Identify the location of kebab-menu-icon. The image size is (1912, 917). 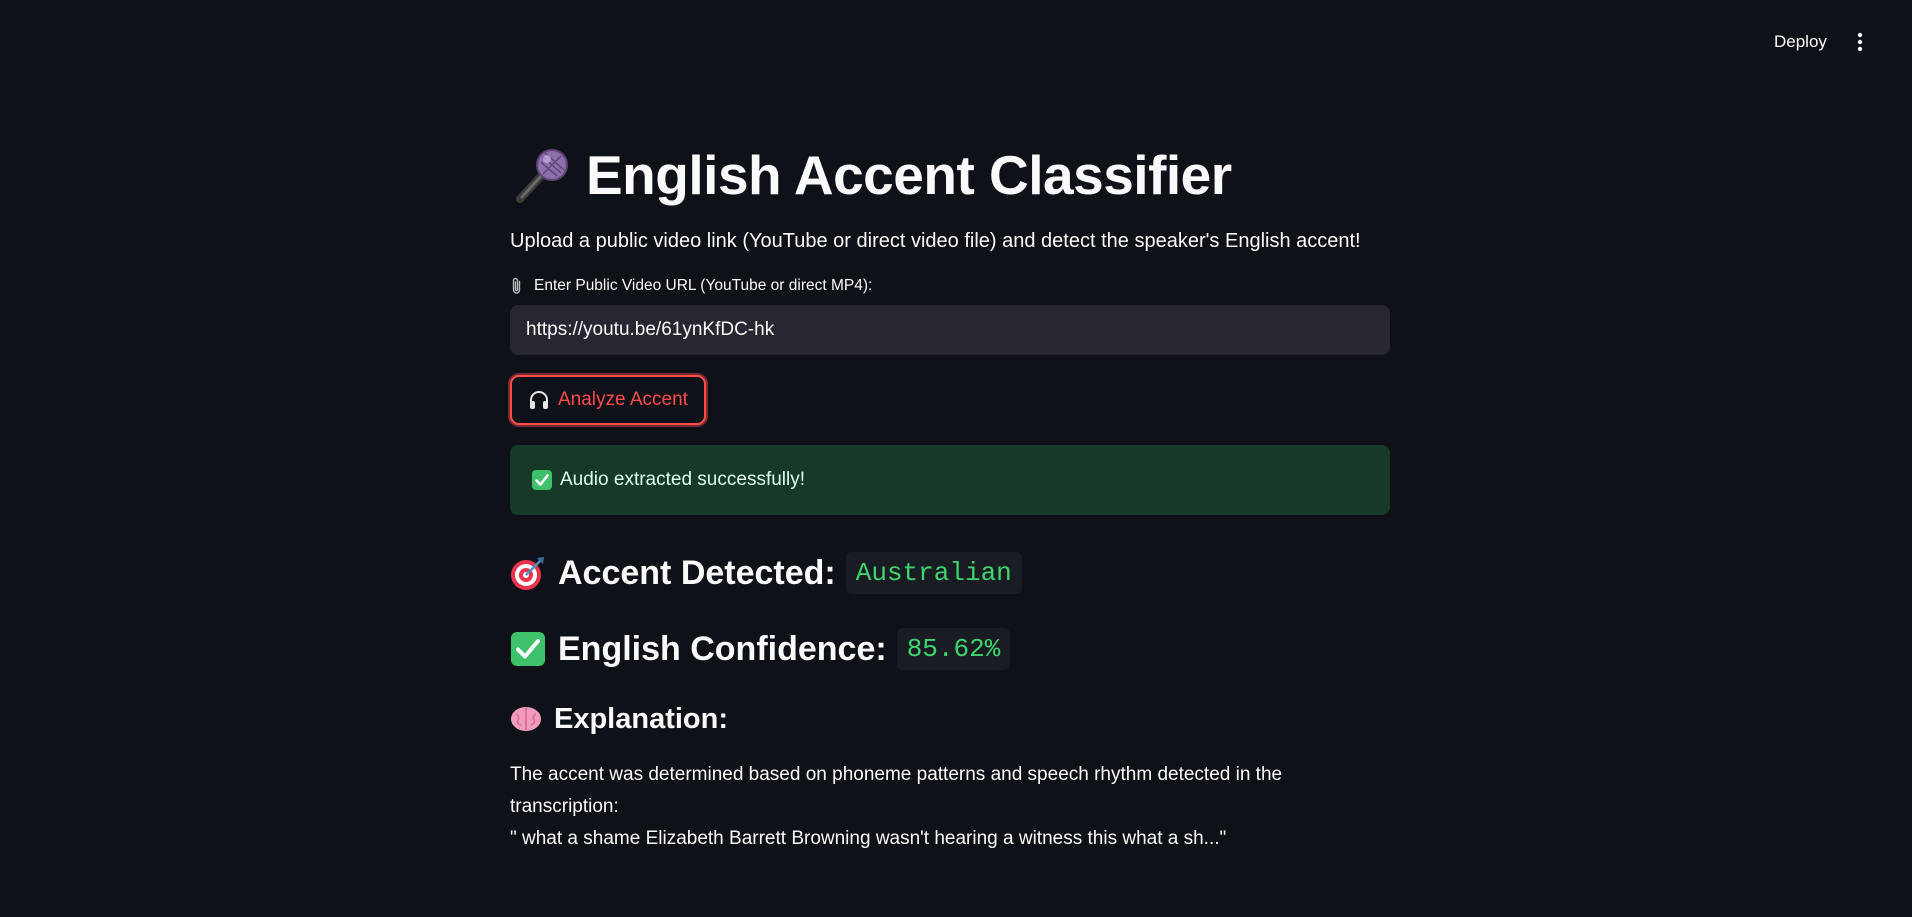
(1860, 42).